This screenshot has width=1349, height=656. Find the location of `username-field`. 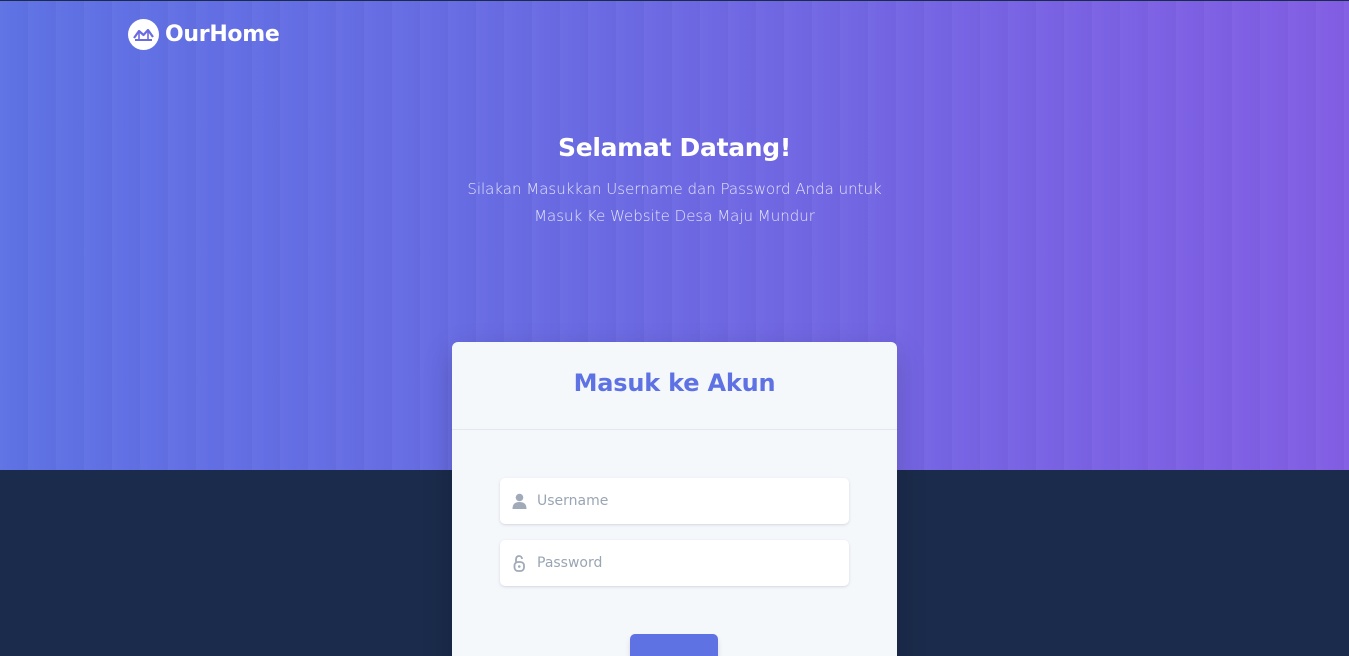

username-field is located at coordinates (674, 501).